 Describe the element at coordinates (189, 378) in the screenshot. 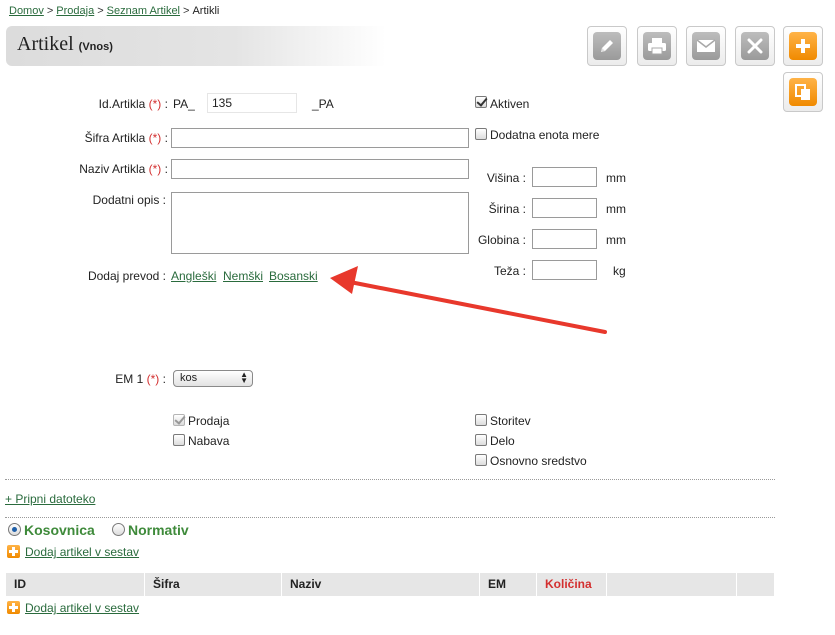

I see `em-select-value: kos` at that location.